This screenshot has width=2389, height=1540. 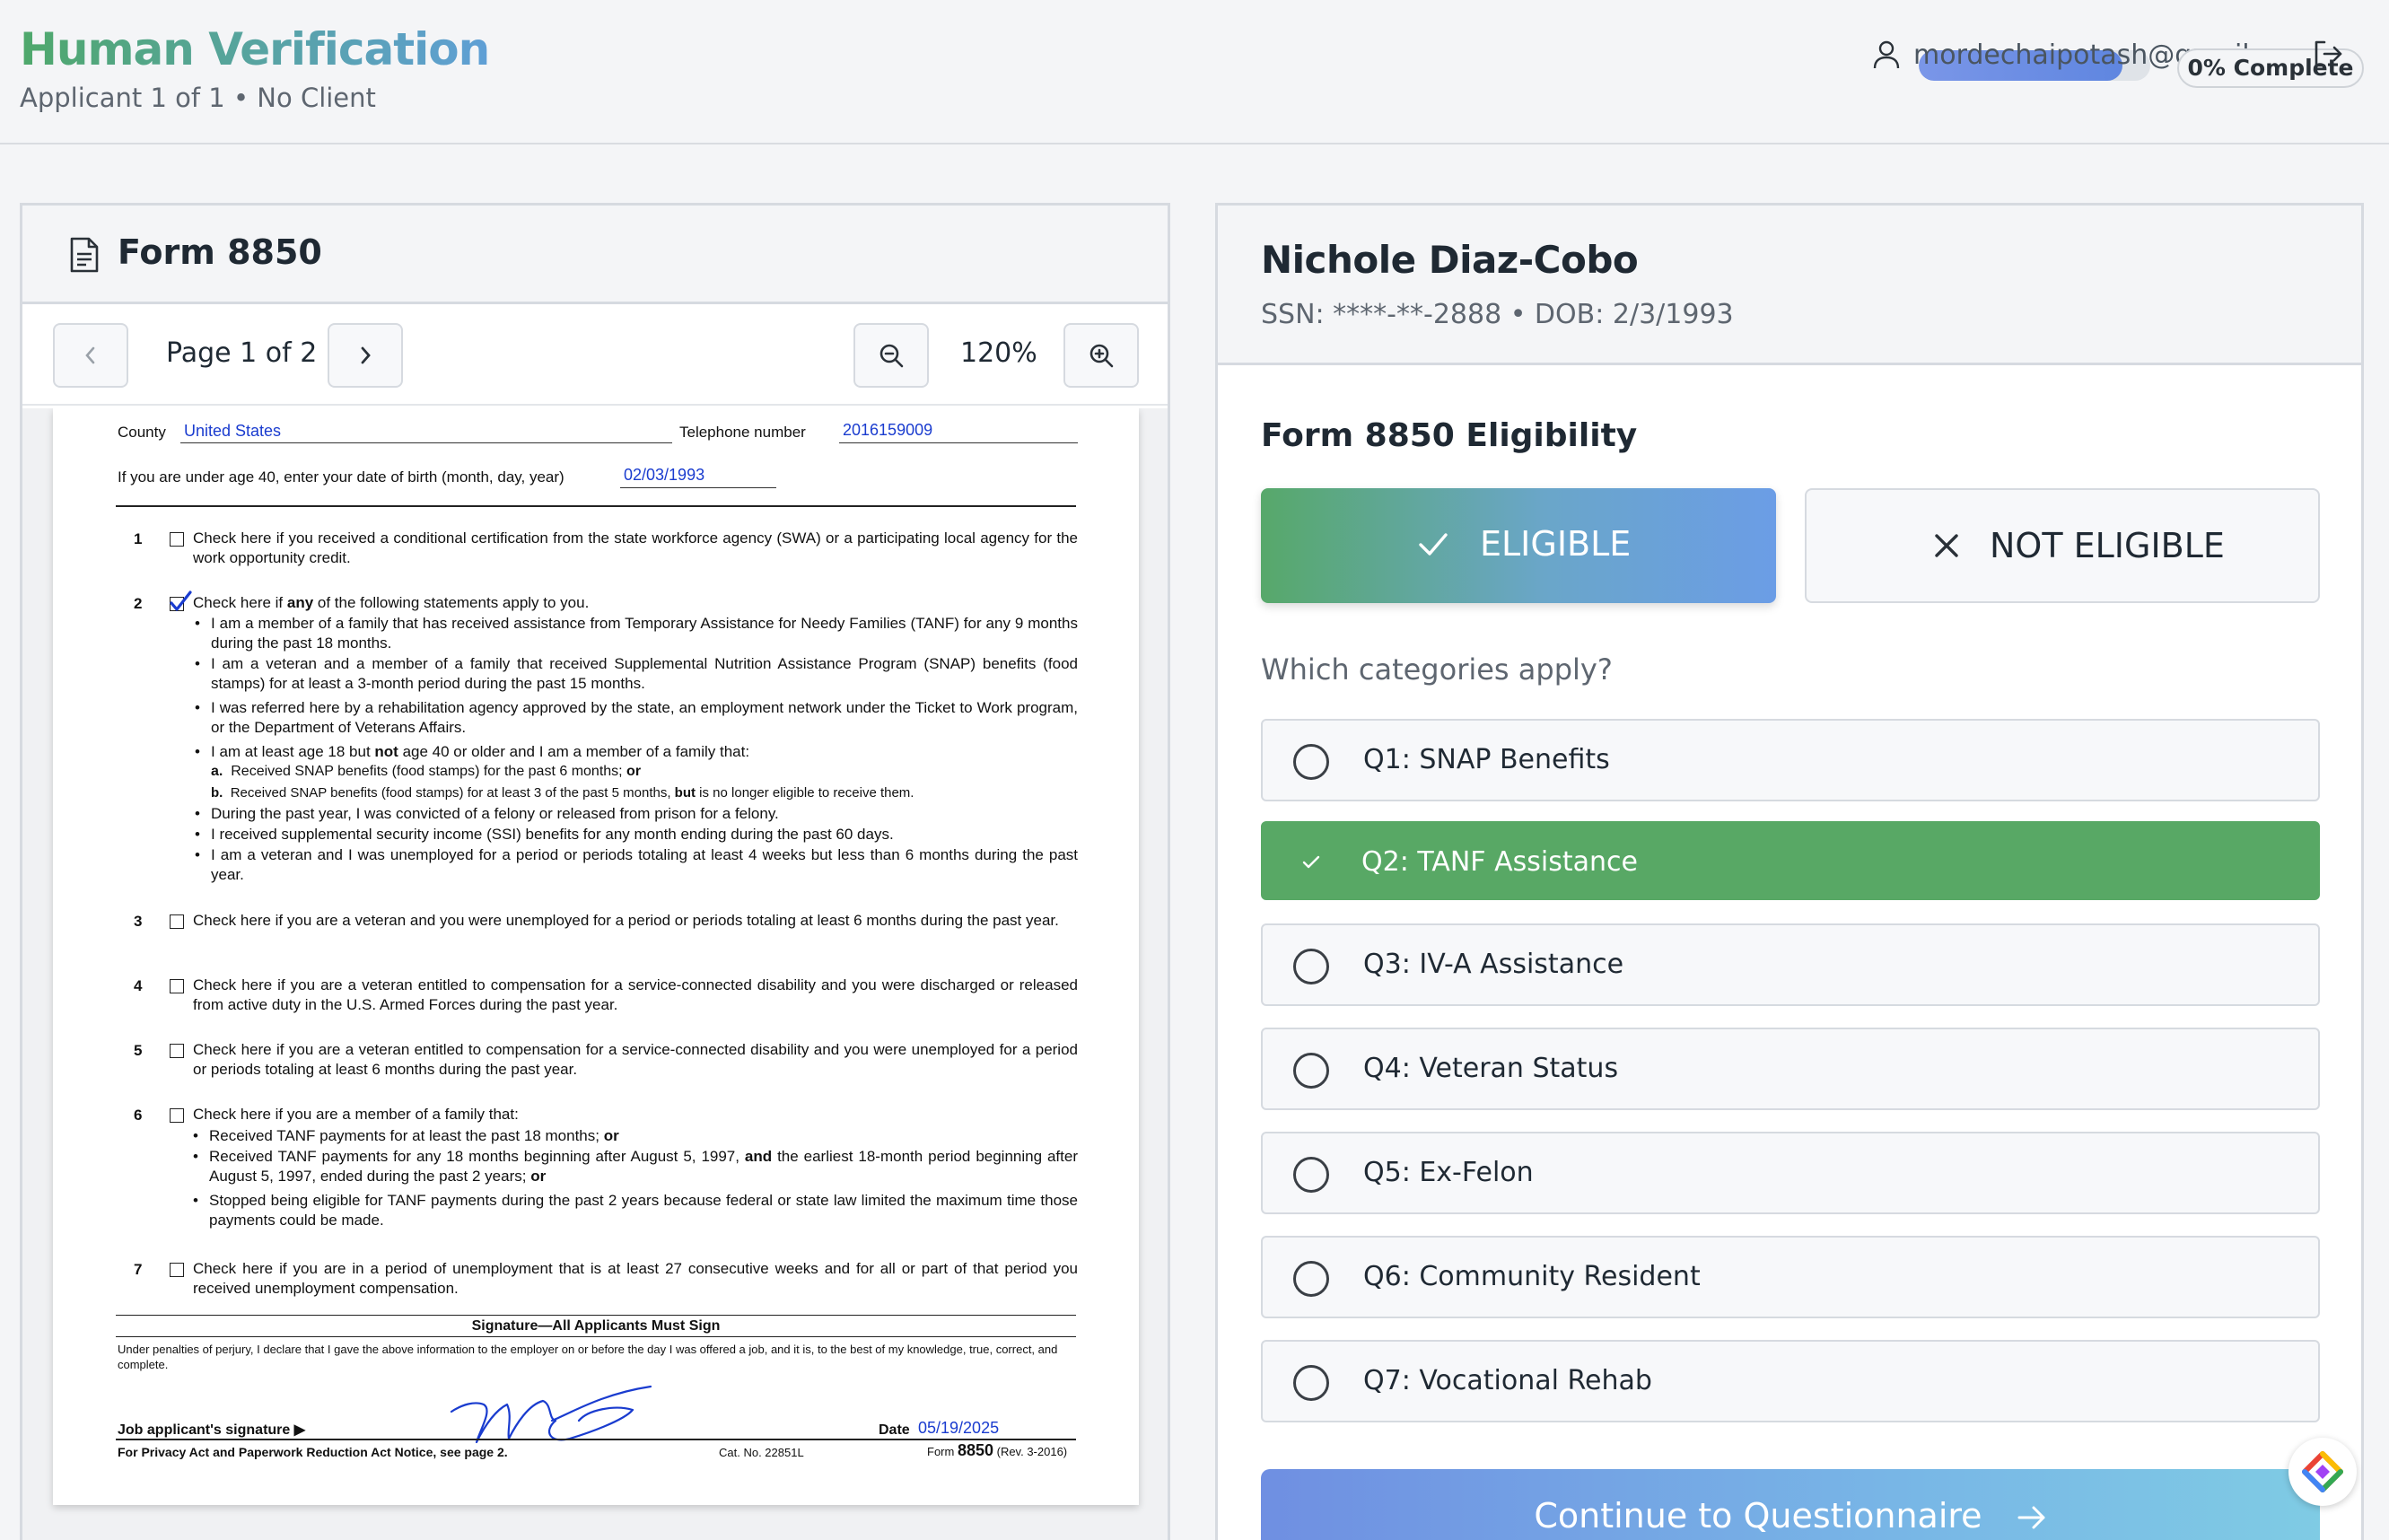 What do you see at coordinates (596, 1326) in the screenshot?
I see `signature-heading: Signature—All Applicants Must Sign` at bounding box center [596, 1326].